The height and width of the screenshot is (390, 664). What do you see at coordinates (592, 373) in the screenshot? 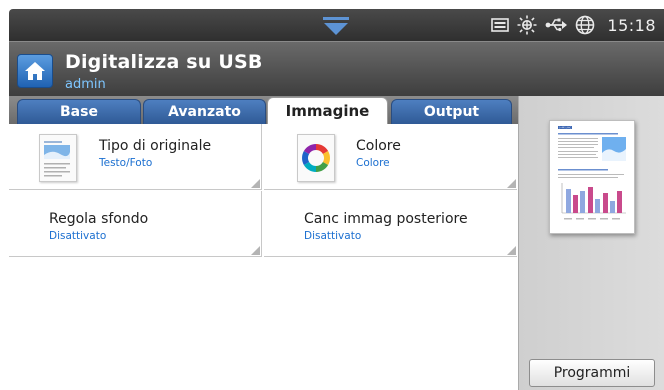
I see `programs-button: Programmi` at bounding box center [592, 373].